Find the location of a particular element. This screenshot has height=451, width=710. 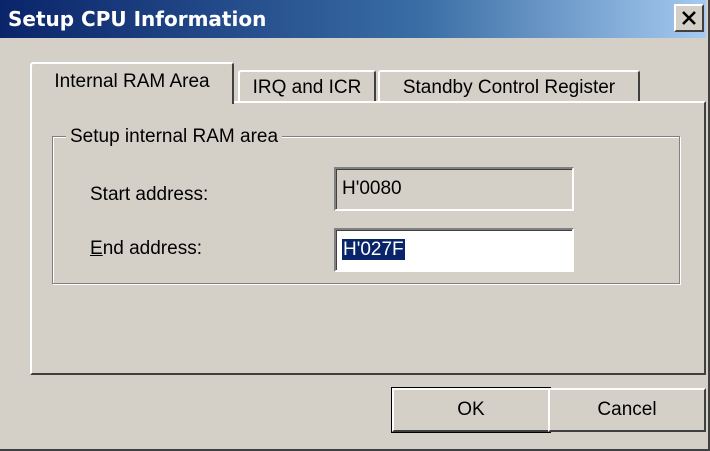

tab-irq-and-icr: IRQ and ICR is located at coordinates (307, 86).